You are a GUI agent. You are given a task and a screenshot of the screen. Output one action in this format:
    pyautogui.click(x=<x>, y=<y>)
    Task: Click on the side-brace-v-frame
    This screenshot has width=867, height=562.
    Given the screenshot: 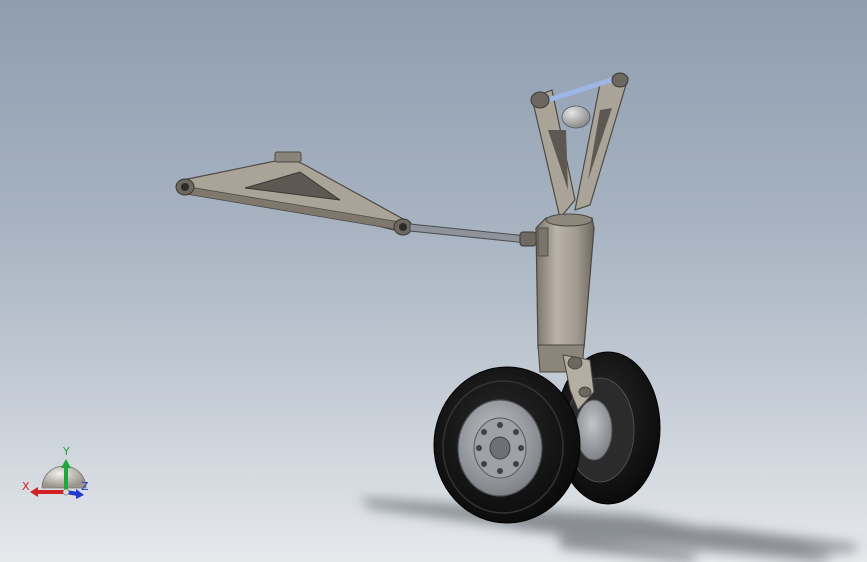 What is the action you would take?
    pyautogui.click(x=579, y=146)
    